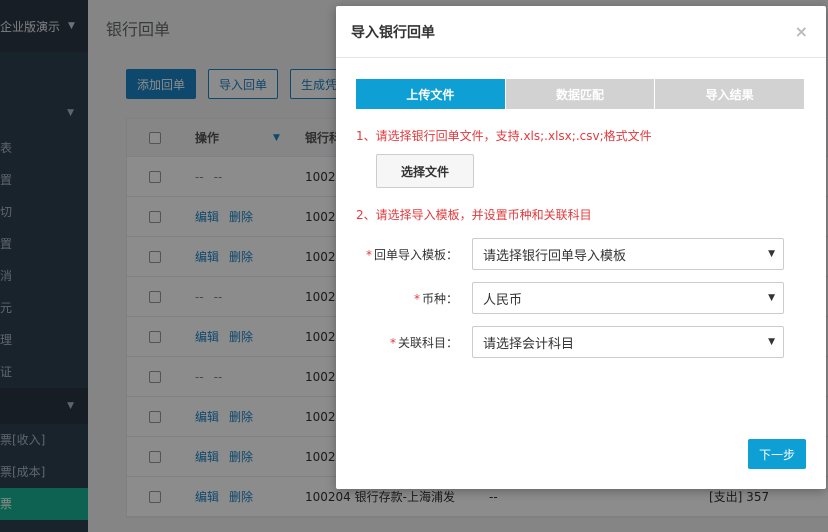  I want to click on form-row-template: * 回单导入模板： 请选择银行回单导入模板 ▼, so click(581, 254).